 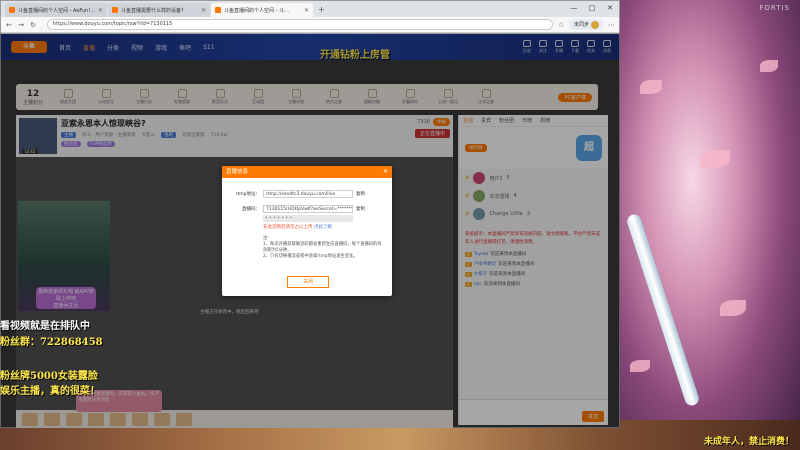 I want to click on learn-more-link: 点此了解, so click(x=323, y=227).